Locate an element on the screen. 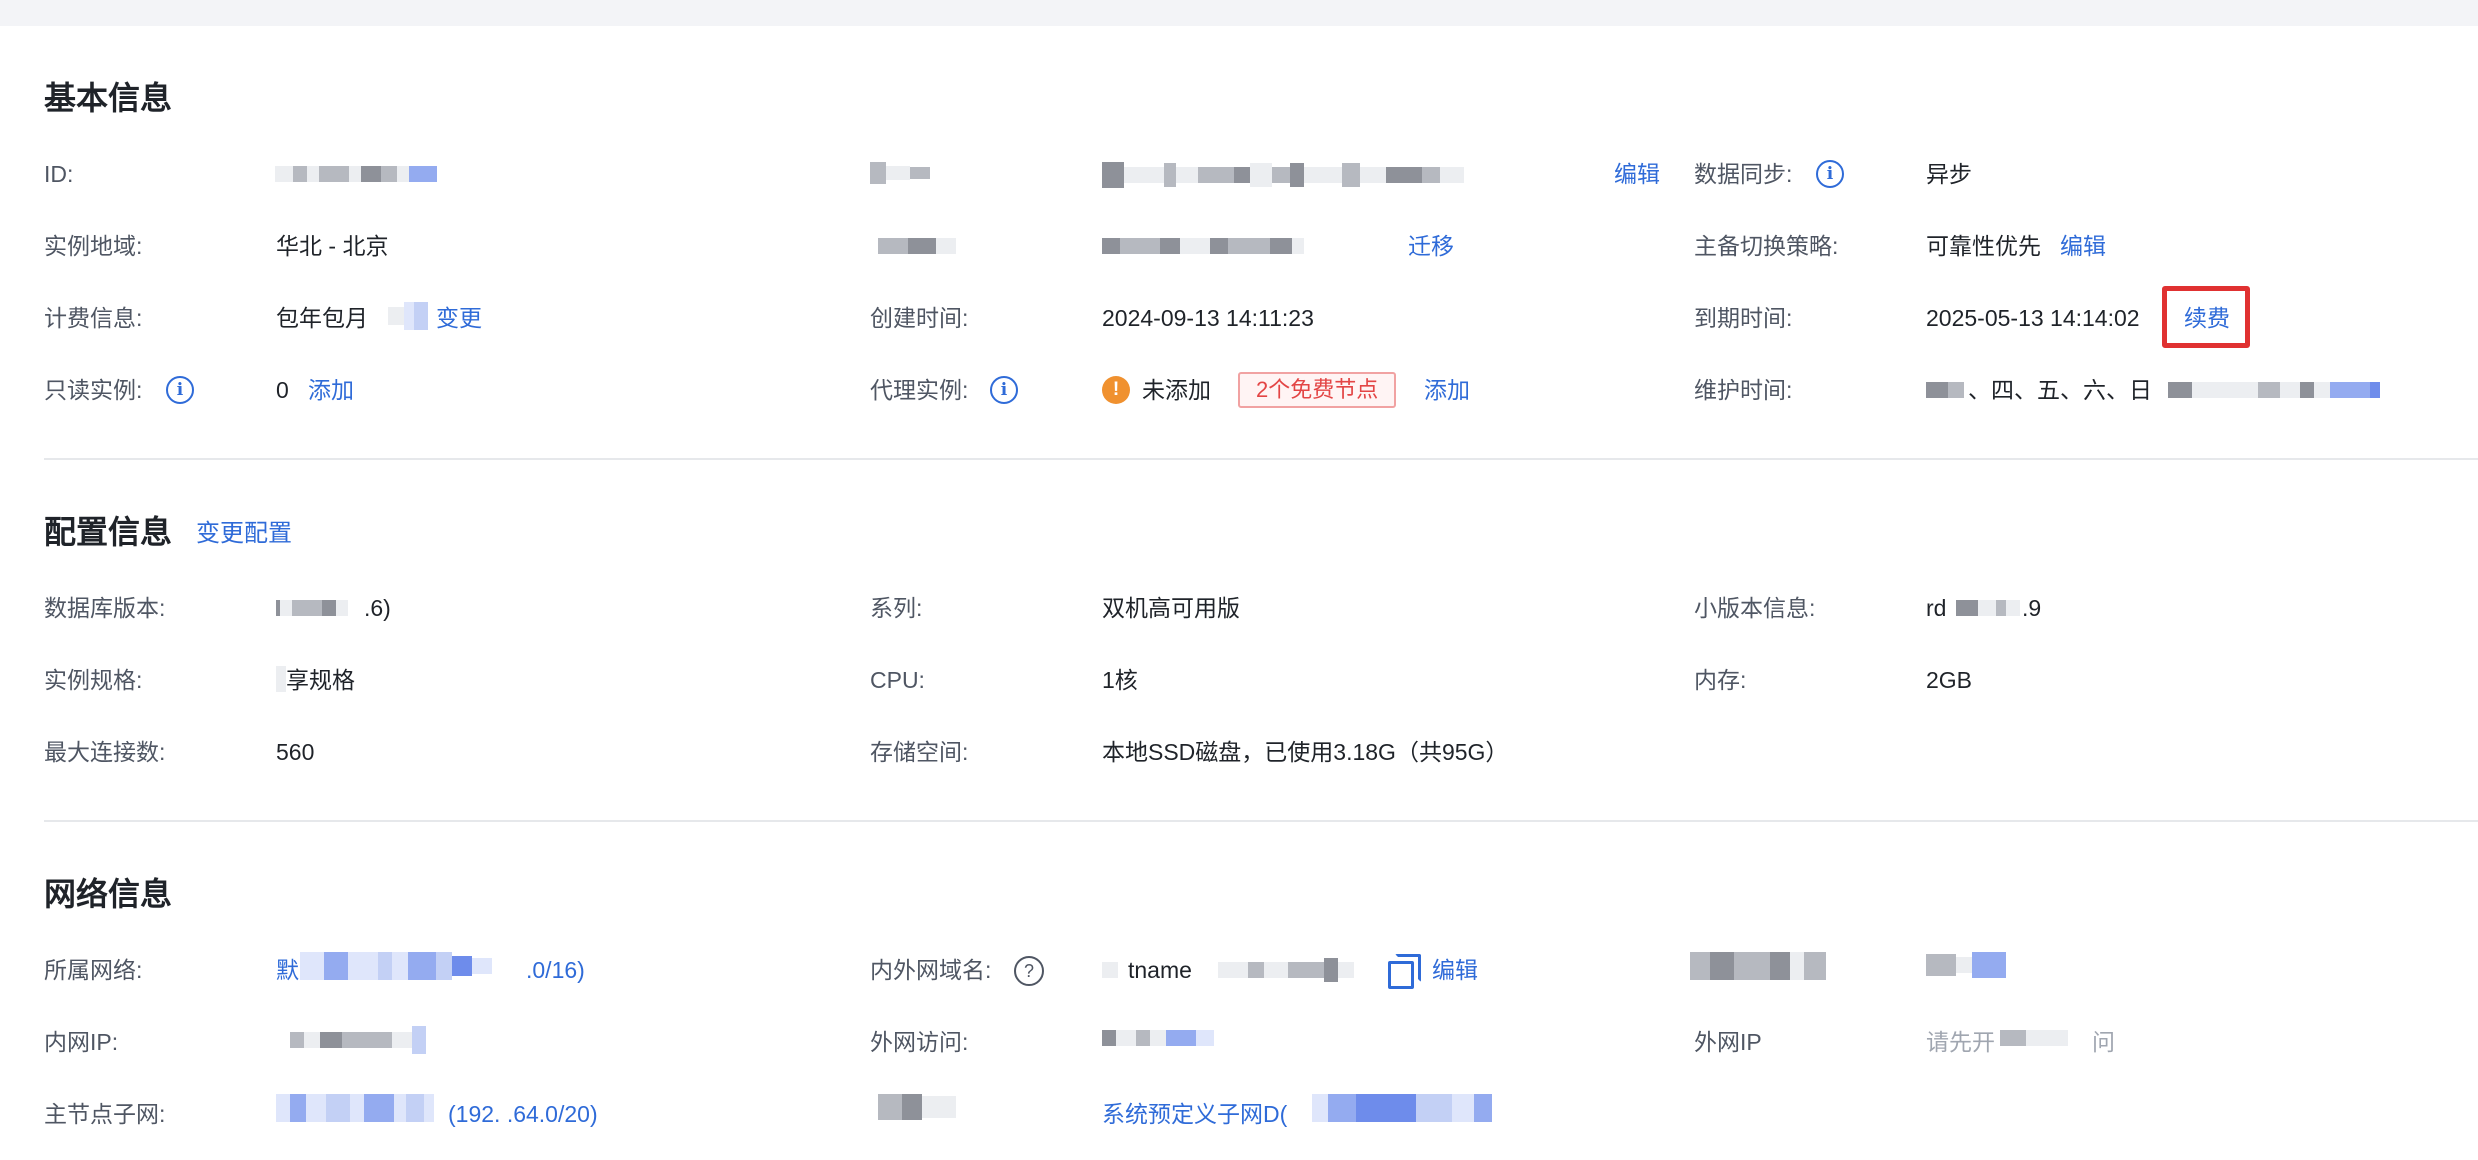 The width and height of the screenshot is (2478, 1160). cpu-value: 1核 is located at coordinates (1120, 680).